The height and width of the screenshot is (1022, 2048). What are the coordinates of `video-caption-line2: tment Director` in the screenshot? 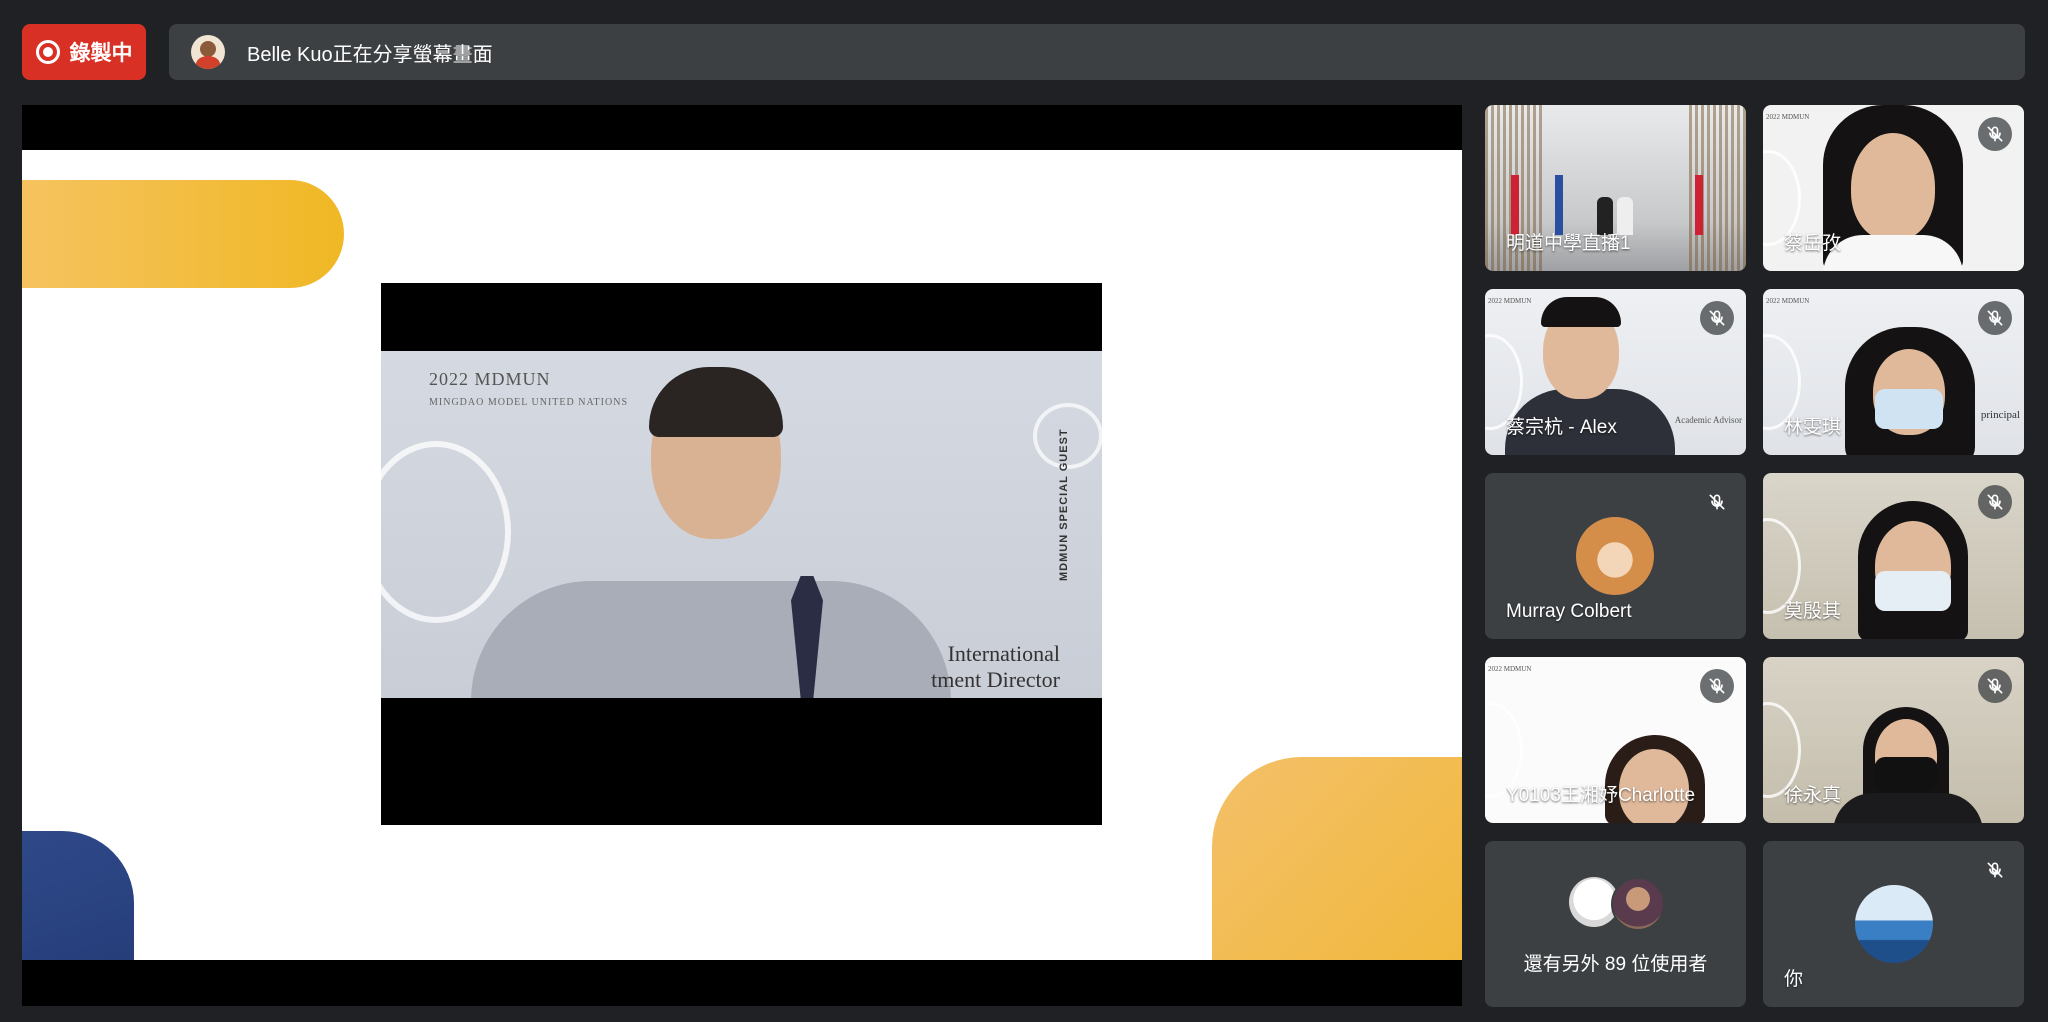 It's located at (995, 679).